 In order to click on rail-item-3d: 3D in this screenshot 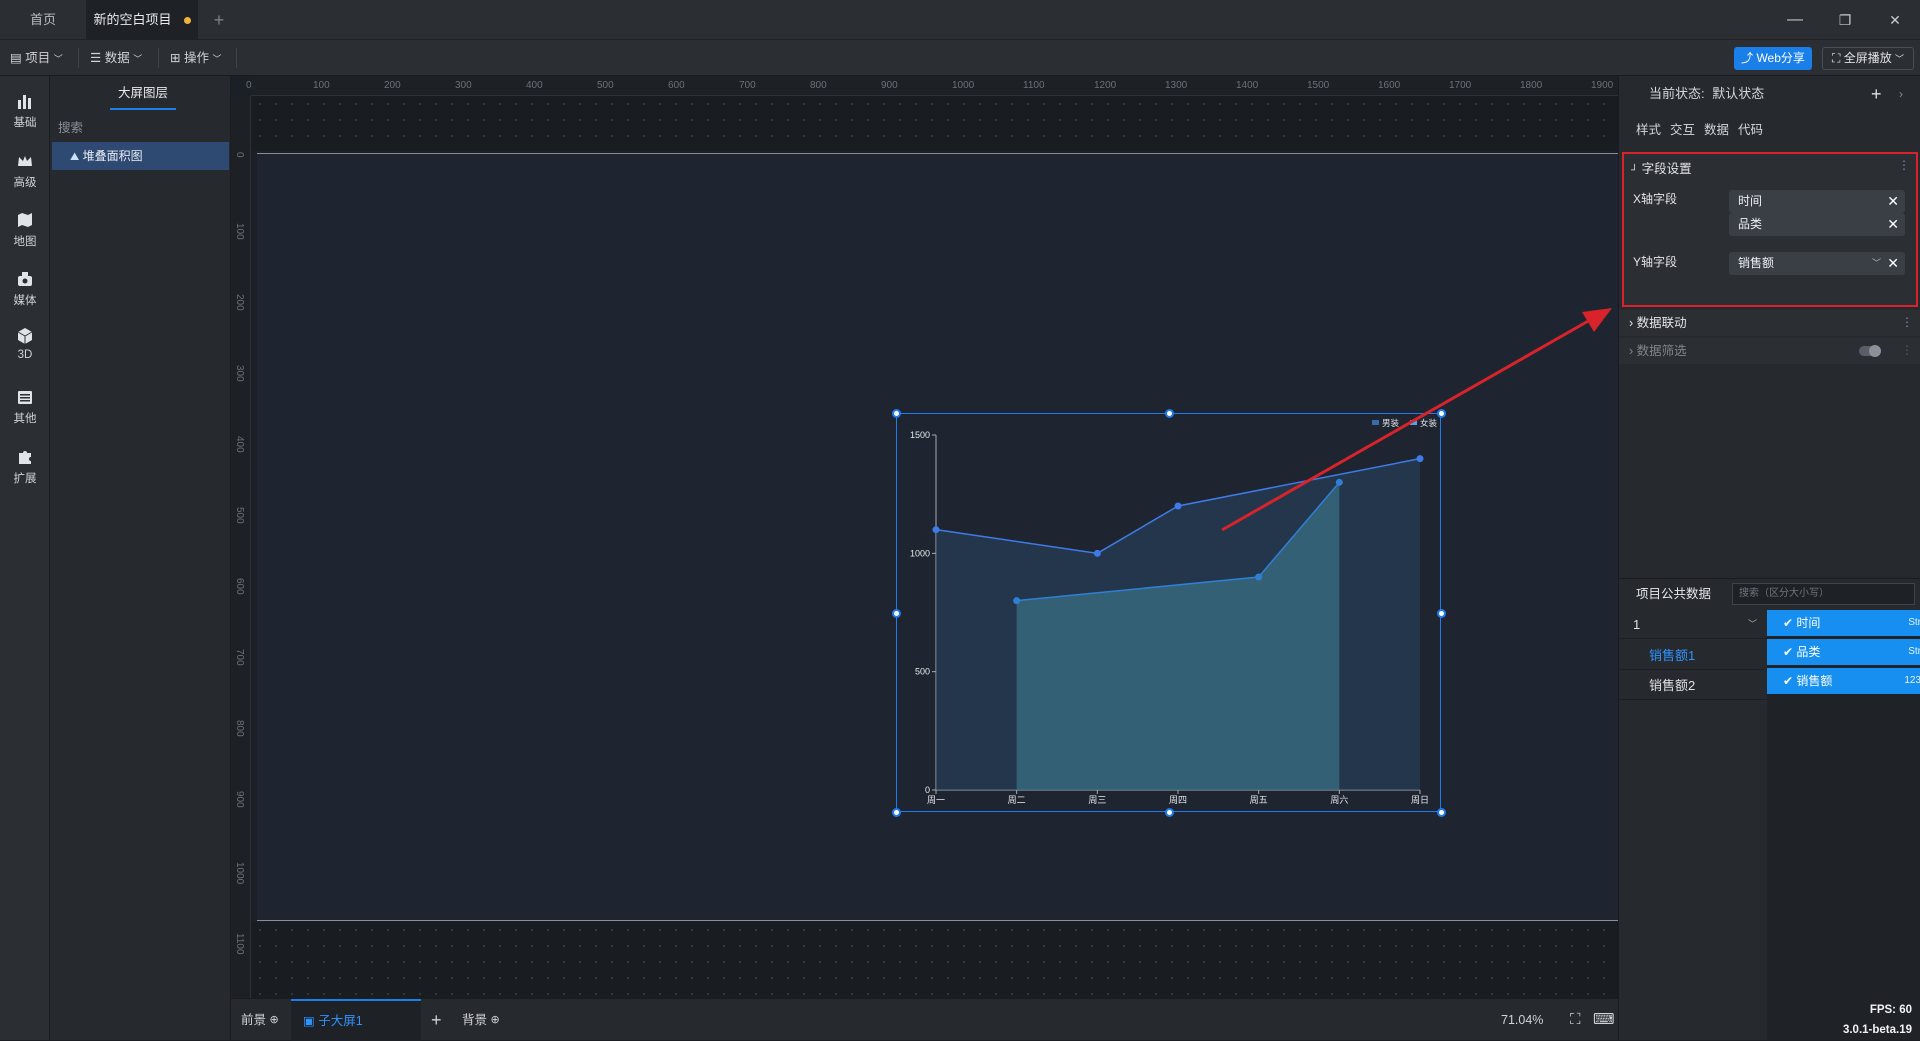, I will do `click(25, 345)`.